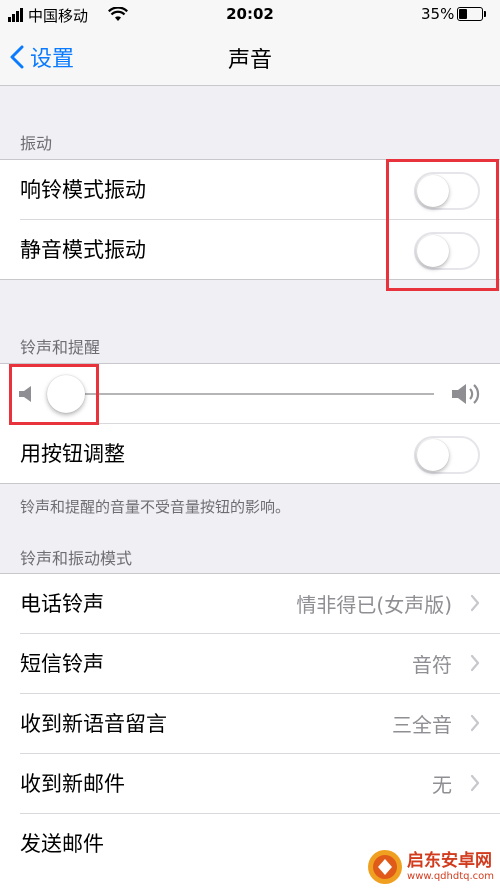 This screenshot has width=500, height=889. What do you see at coordinates (450, 861) in the screenshot?
I see `watermark-title: 启东安卓网` at bounding box center [450, 861].